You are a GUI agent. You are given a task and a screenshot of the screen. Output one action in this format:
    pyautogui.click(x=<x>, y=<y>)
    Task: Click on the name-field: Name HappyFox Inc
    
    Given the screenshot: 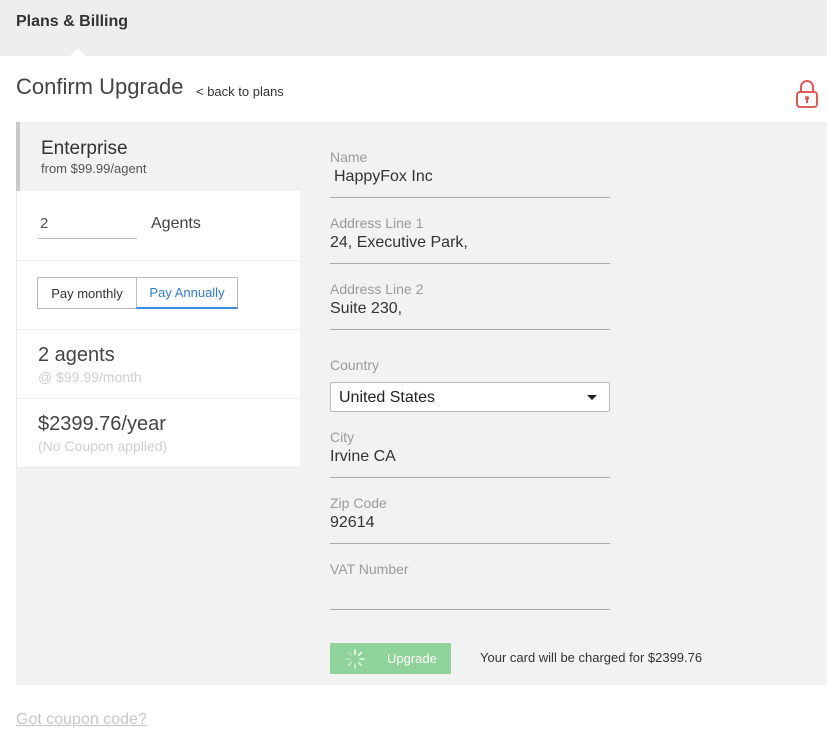 What is the action you would take?
    pyautogui.click(x=470, y=173)
    